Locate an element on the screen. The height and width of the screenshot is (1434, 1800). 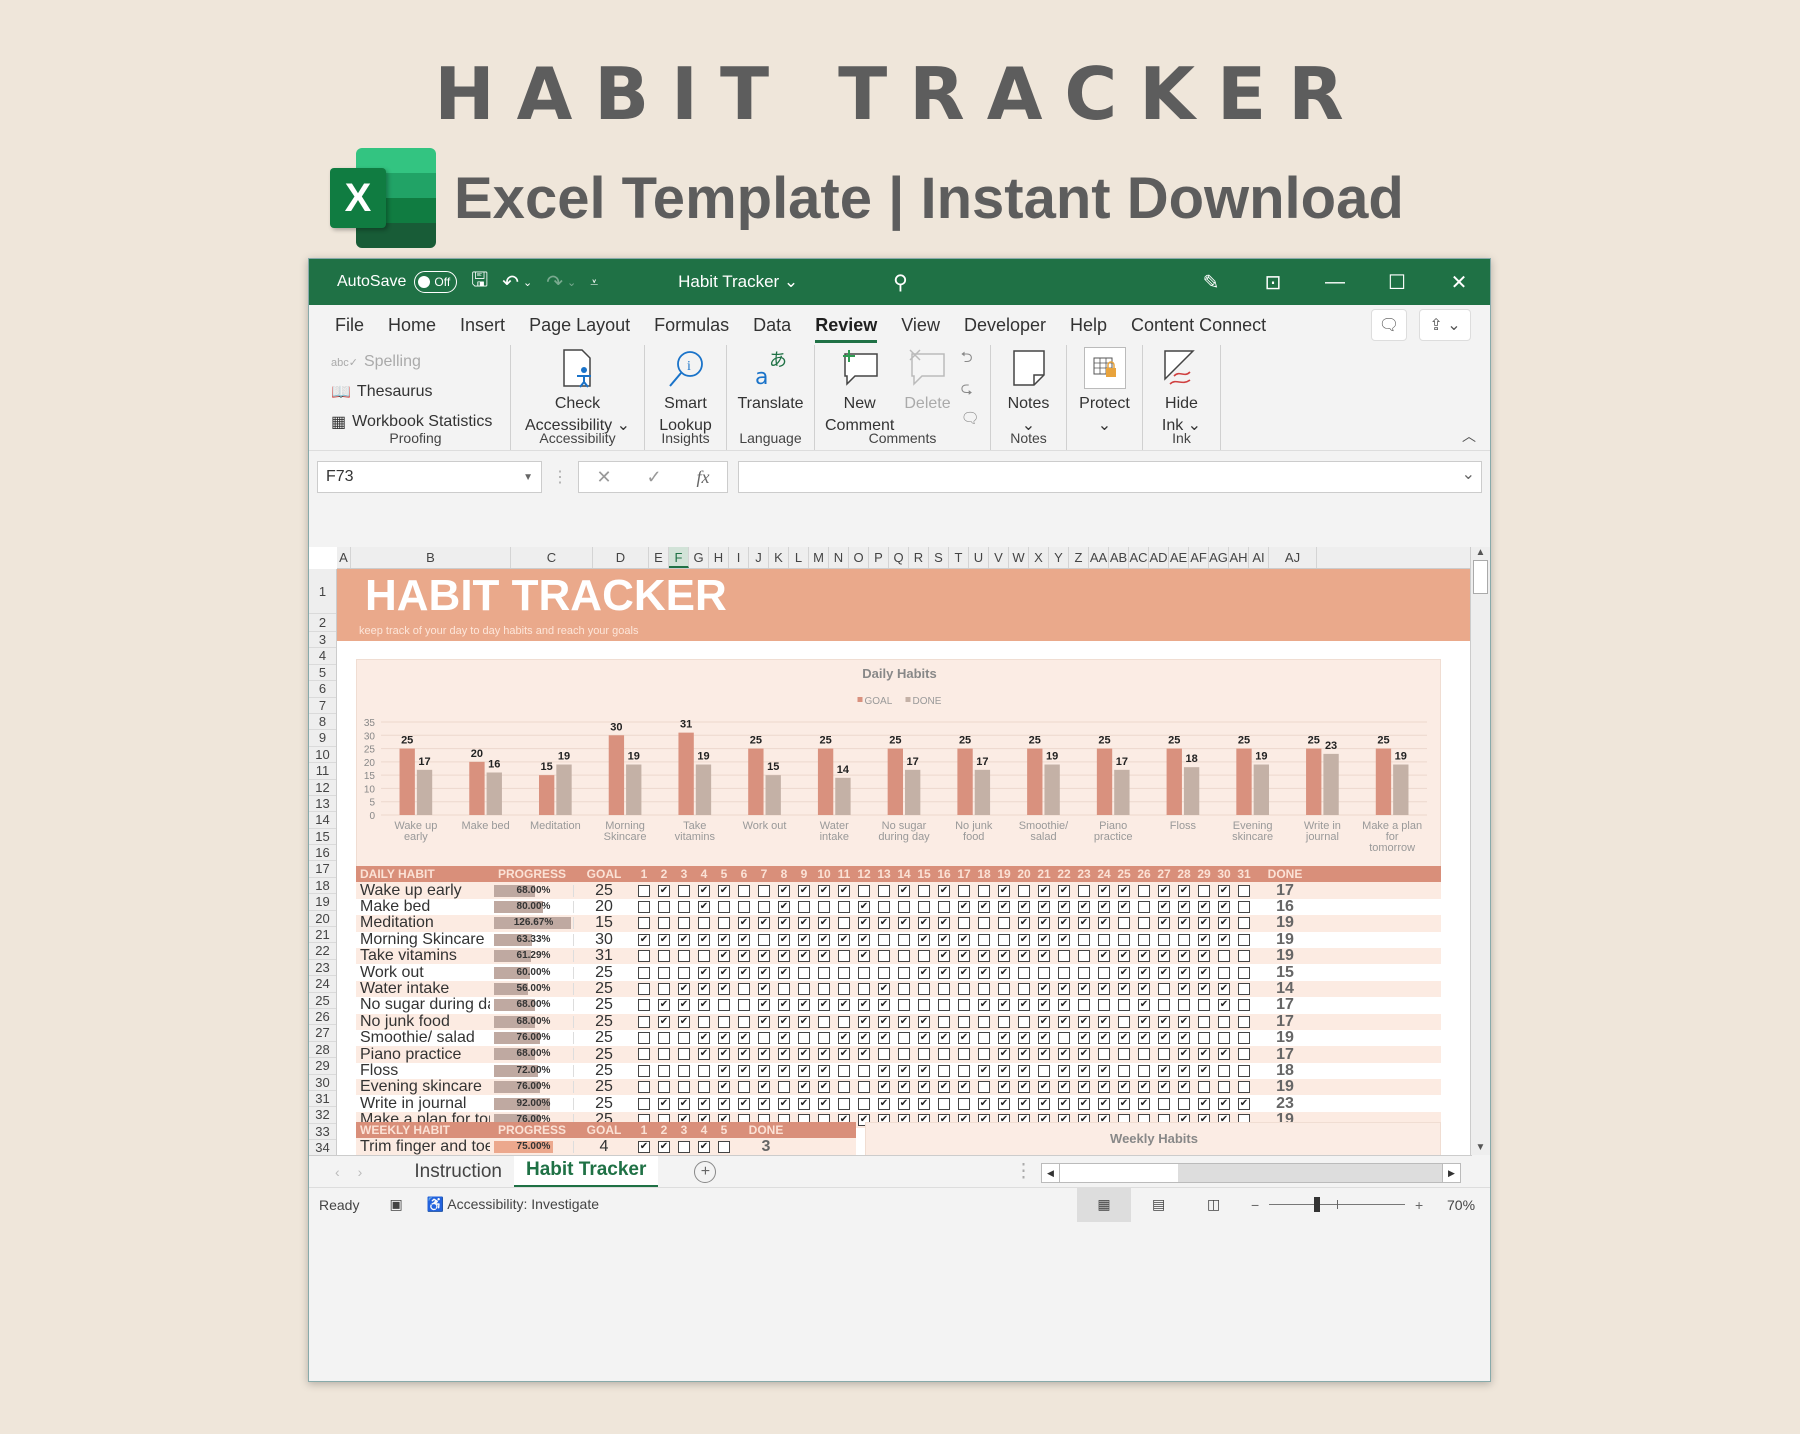
row-header-28: 28 is located at coordinates (322, 1050).